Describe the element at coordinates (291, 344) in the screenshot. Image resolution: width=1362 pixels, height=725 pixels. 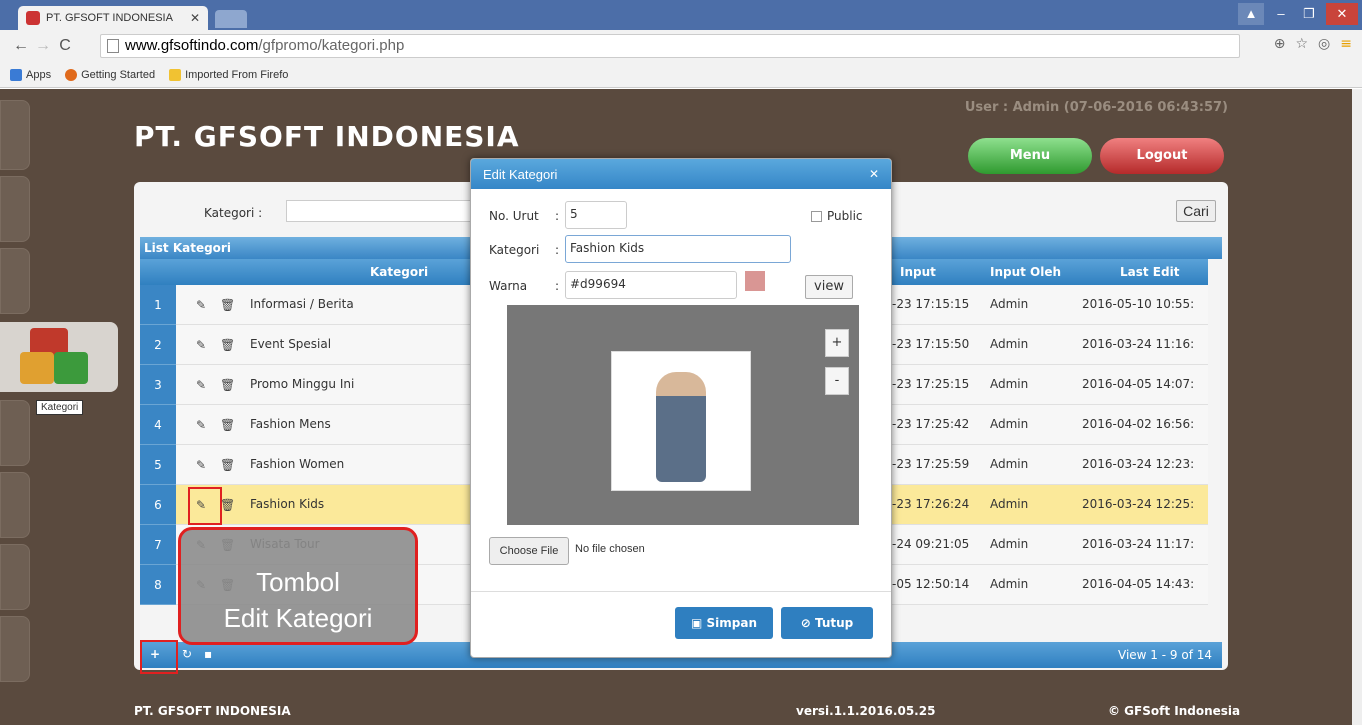
I see `row-kategori: Event Spesial` at that location.